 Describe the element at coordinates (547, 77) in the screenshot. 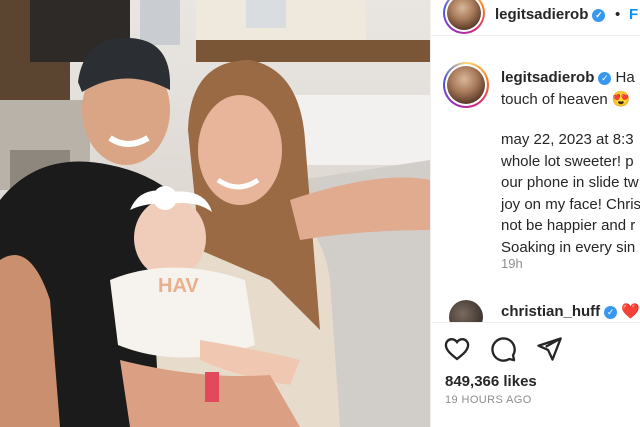

I see `caption-username: legitsadierob` at that location.